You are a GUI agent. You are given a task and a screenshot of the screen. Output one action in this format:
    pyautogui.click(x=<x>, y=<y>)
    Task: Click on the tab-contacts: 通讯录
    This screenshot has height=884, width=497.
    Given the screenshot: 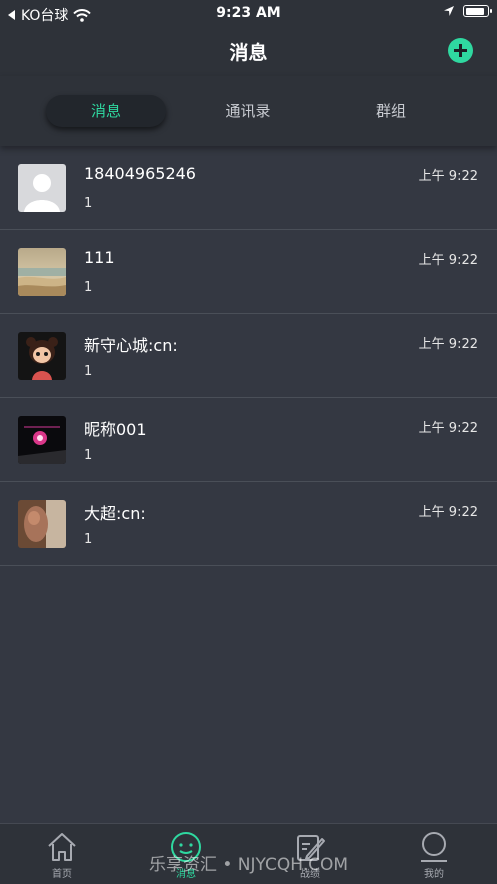 What is the action you would take?
    pyautogui.click(x=248, y=111)
    